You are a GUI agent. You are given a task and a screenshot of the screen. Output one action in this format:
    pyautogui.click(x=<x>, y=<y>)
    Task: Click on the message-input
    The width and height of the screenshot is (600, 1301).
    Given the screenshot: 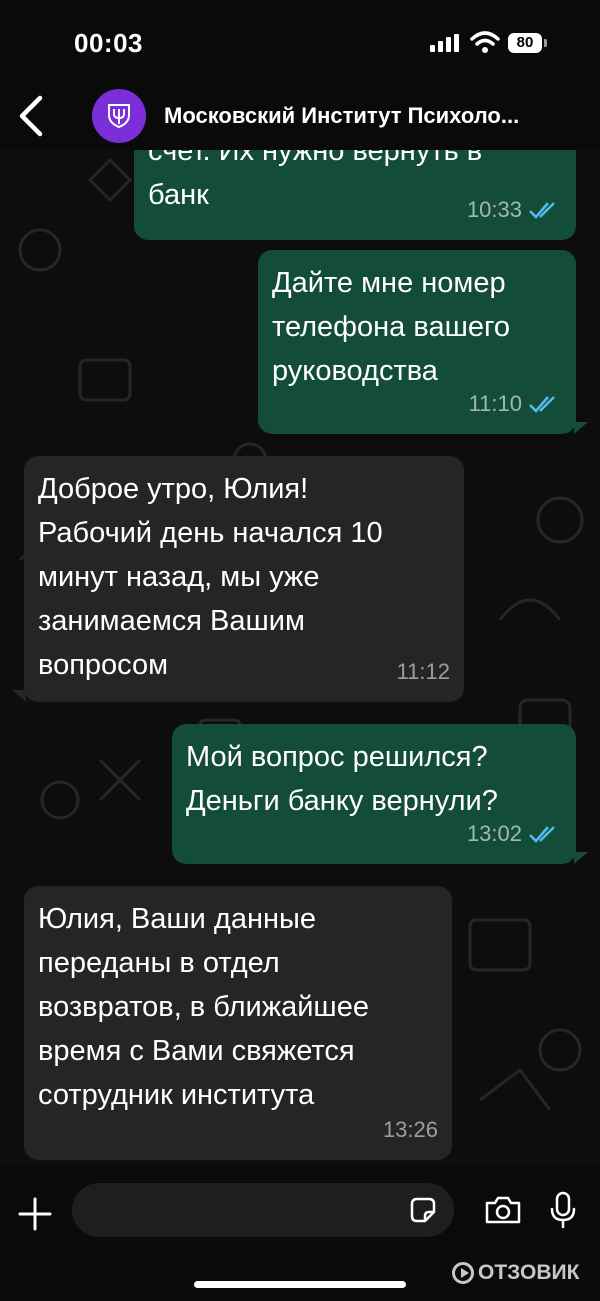 What is the action you would take?
    pyautogui.click(x=263, y=1210)
    